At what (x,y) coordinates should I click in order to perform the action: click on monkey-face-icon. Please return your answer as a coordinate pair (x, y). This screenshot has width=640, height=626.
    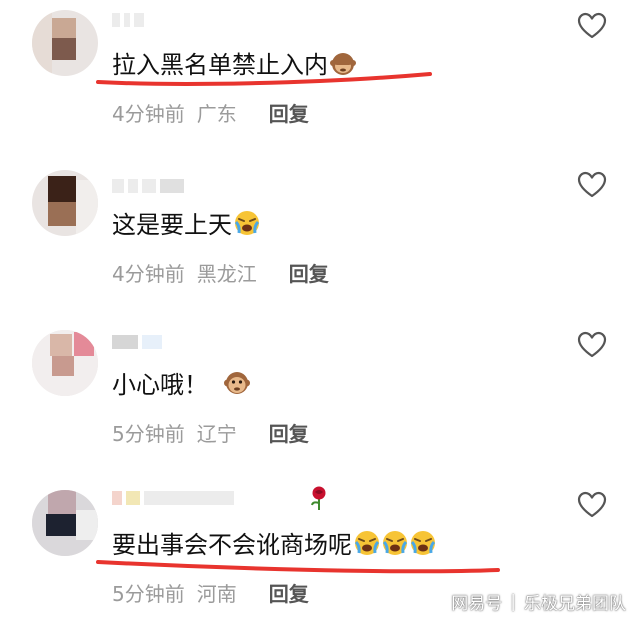
    Looking at the image, I should click on (237, 382).